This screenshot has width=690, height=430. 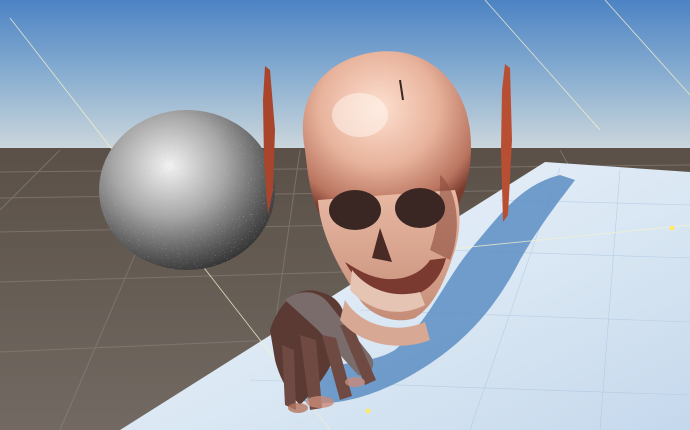 What do you see at coordinates (672, 228) in the screenshot?
I see `light-gizmo` at bounding box center [672, 228].